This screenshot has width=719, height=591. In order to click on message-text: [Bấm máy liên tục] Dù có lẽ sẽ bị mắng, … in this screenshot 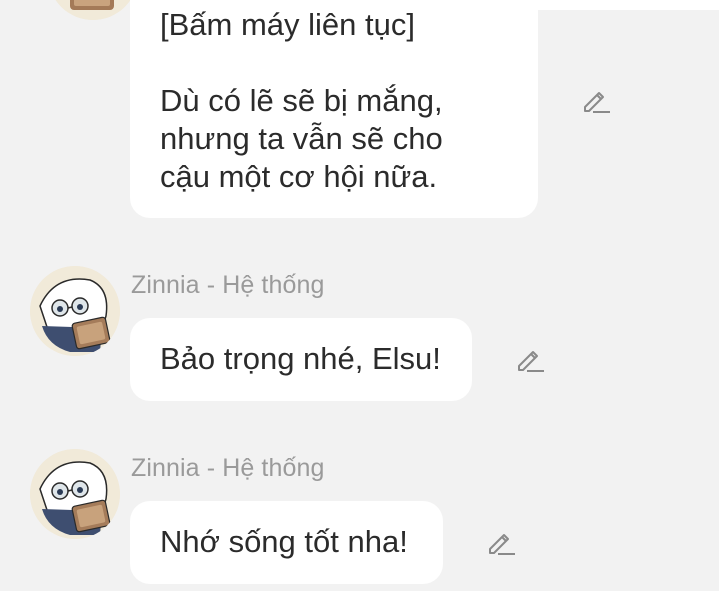, I will do `click(301, 100)`.